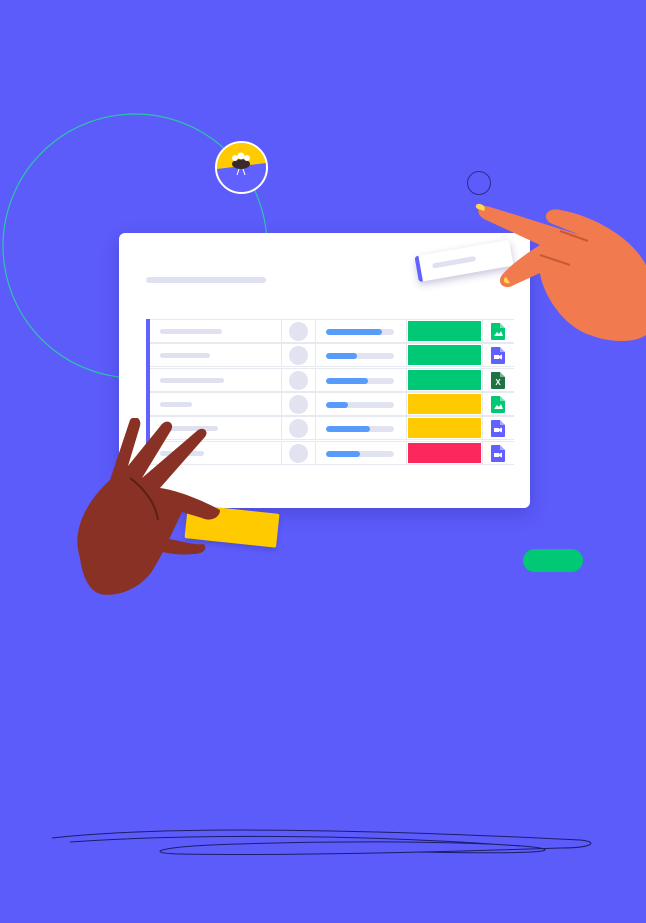 This screenshot has width=646, height=923. I want to click on scribble-shadow, so click(321, 842).